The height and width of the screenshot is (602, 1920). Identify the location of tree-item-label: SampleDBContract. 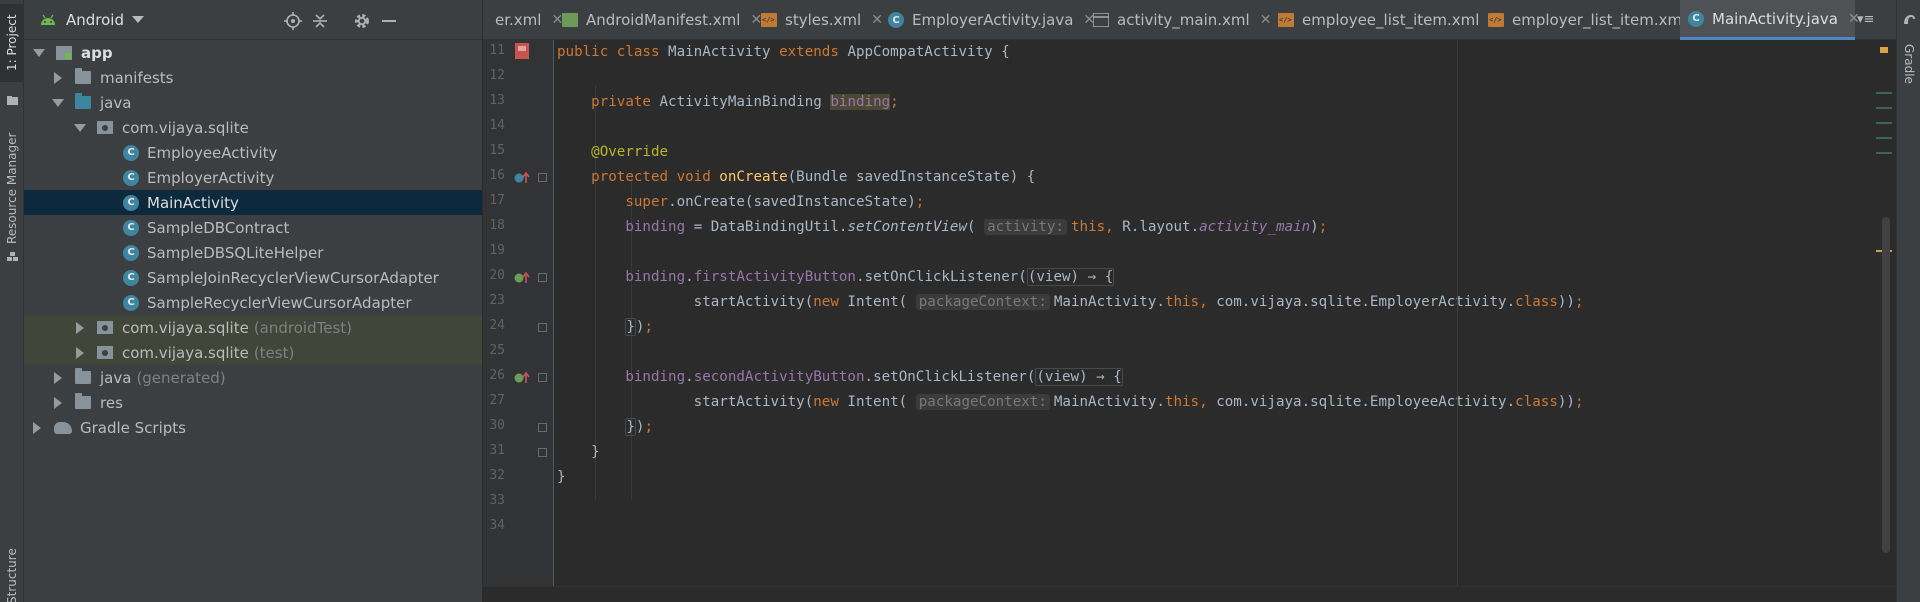
(218, 227).